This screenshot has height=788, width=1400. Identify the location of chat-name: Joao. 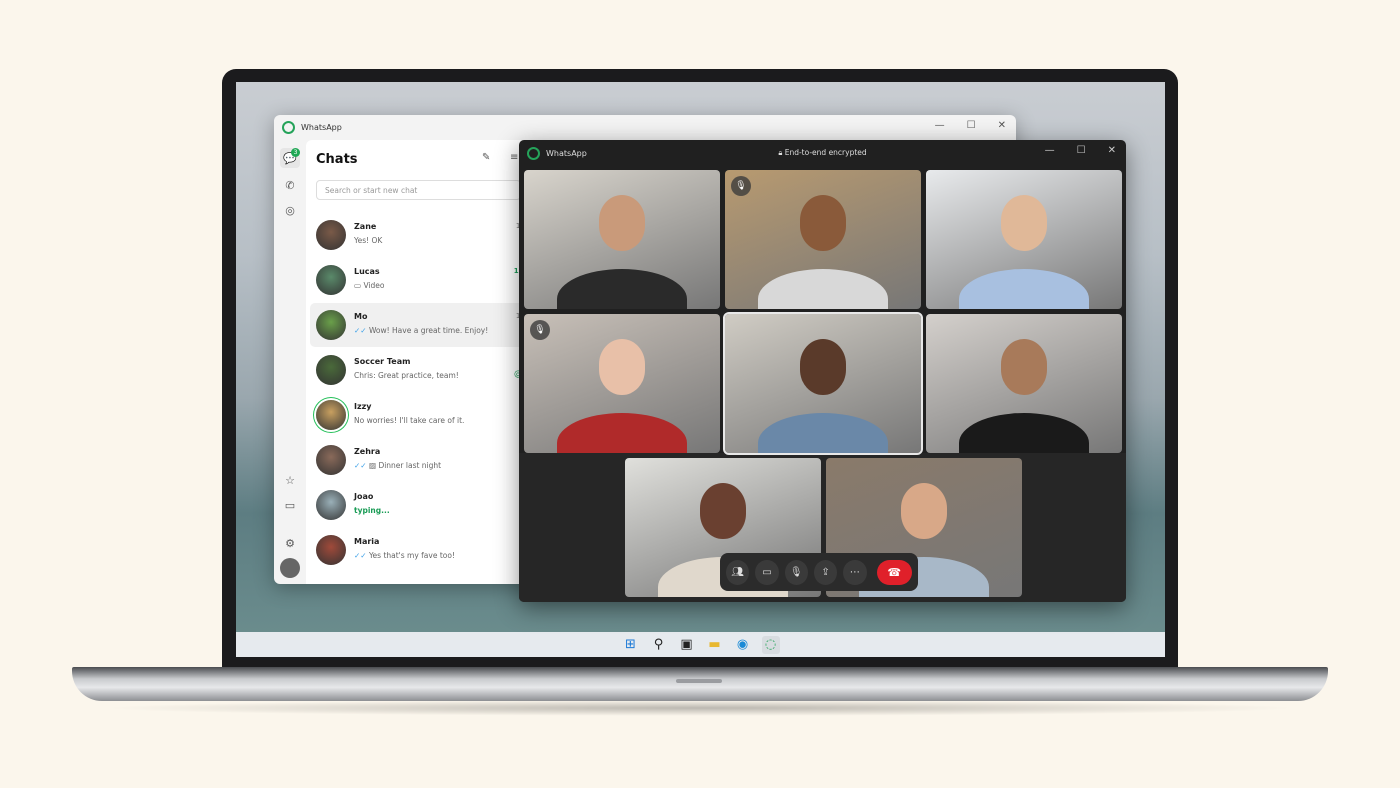
(364, 496).